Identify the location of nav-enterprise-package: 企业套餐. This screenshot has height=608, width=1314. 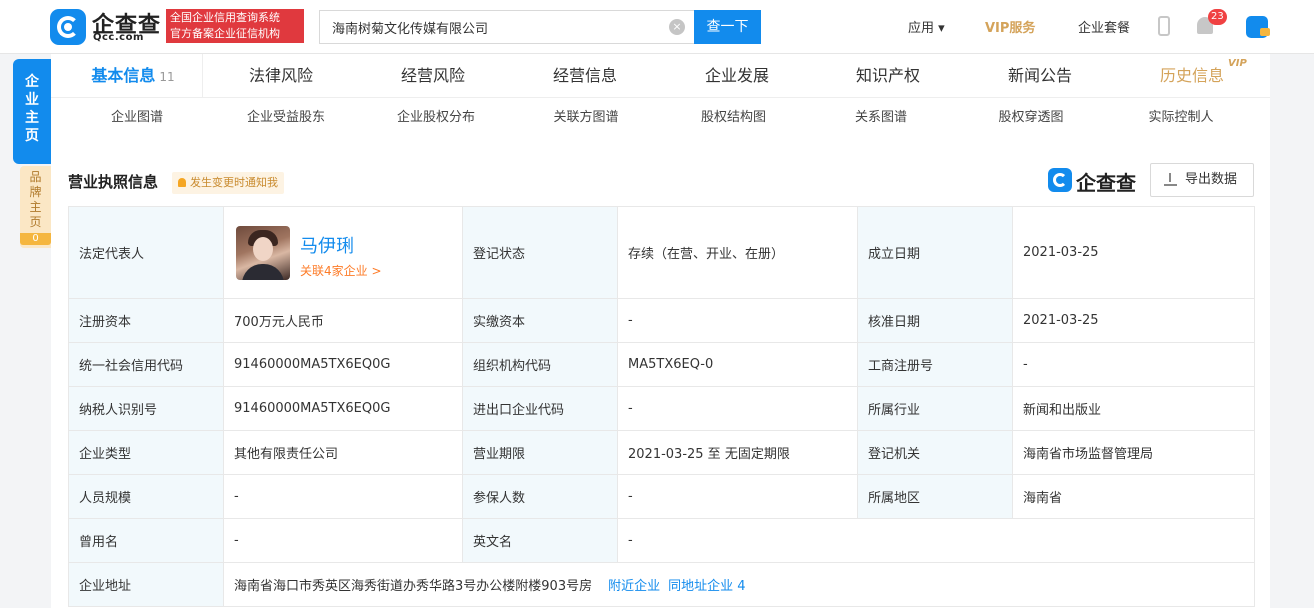
(1104, 26).